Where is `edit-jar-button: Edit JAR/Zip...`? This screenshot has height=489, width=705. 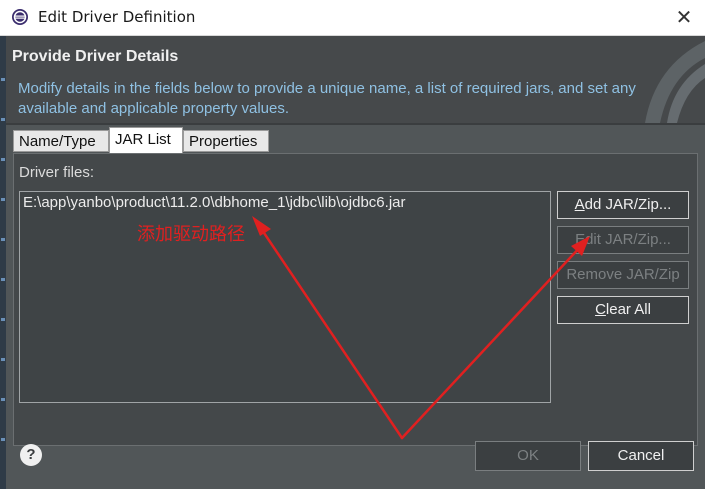
edit-jar-button: Edit JAR/Zip... is located at coordinates (623, 240).